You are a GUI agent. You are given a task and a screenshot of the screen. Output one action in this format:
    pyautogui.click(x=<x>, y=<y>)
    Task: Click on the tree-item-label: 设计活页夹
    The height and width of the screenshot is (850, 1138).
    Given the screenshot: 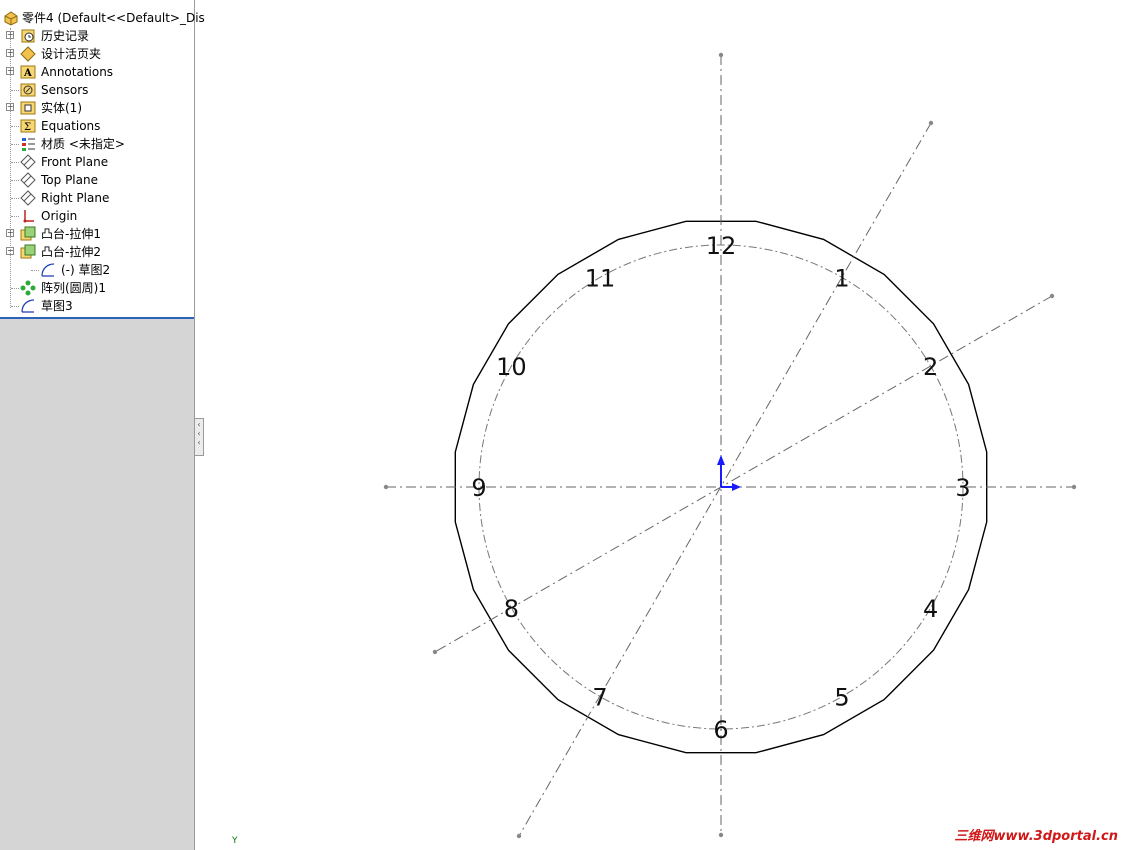 What is the action you would take?
    pyautogui.click(x=71, y=54)
    